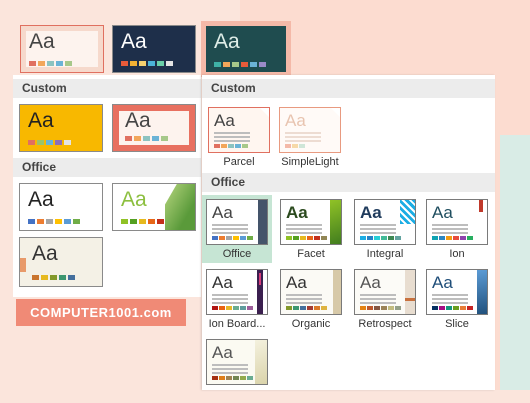  I want to click on custom-section-header: Custom, so click(107, 88).